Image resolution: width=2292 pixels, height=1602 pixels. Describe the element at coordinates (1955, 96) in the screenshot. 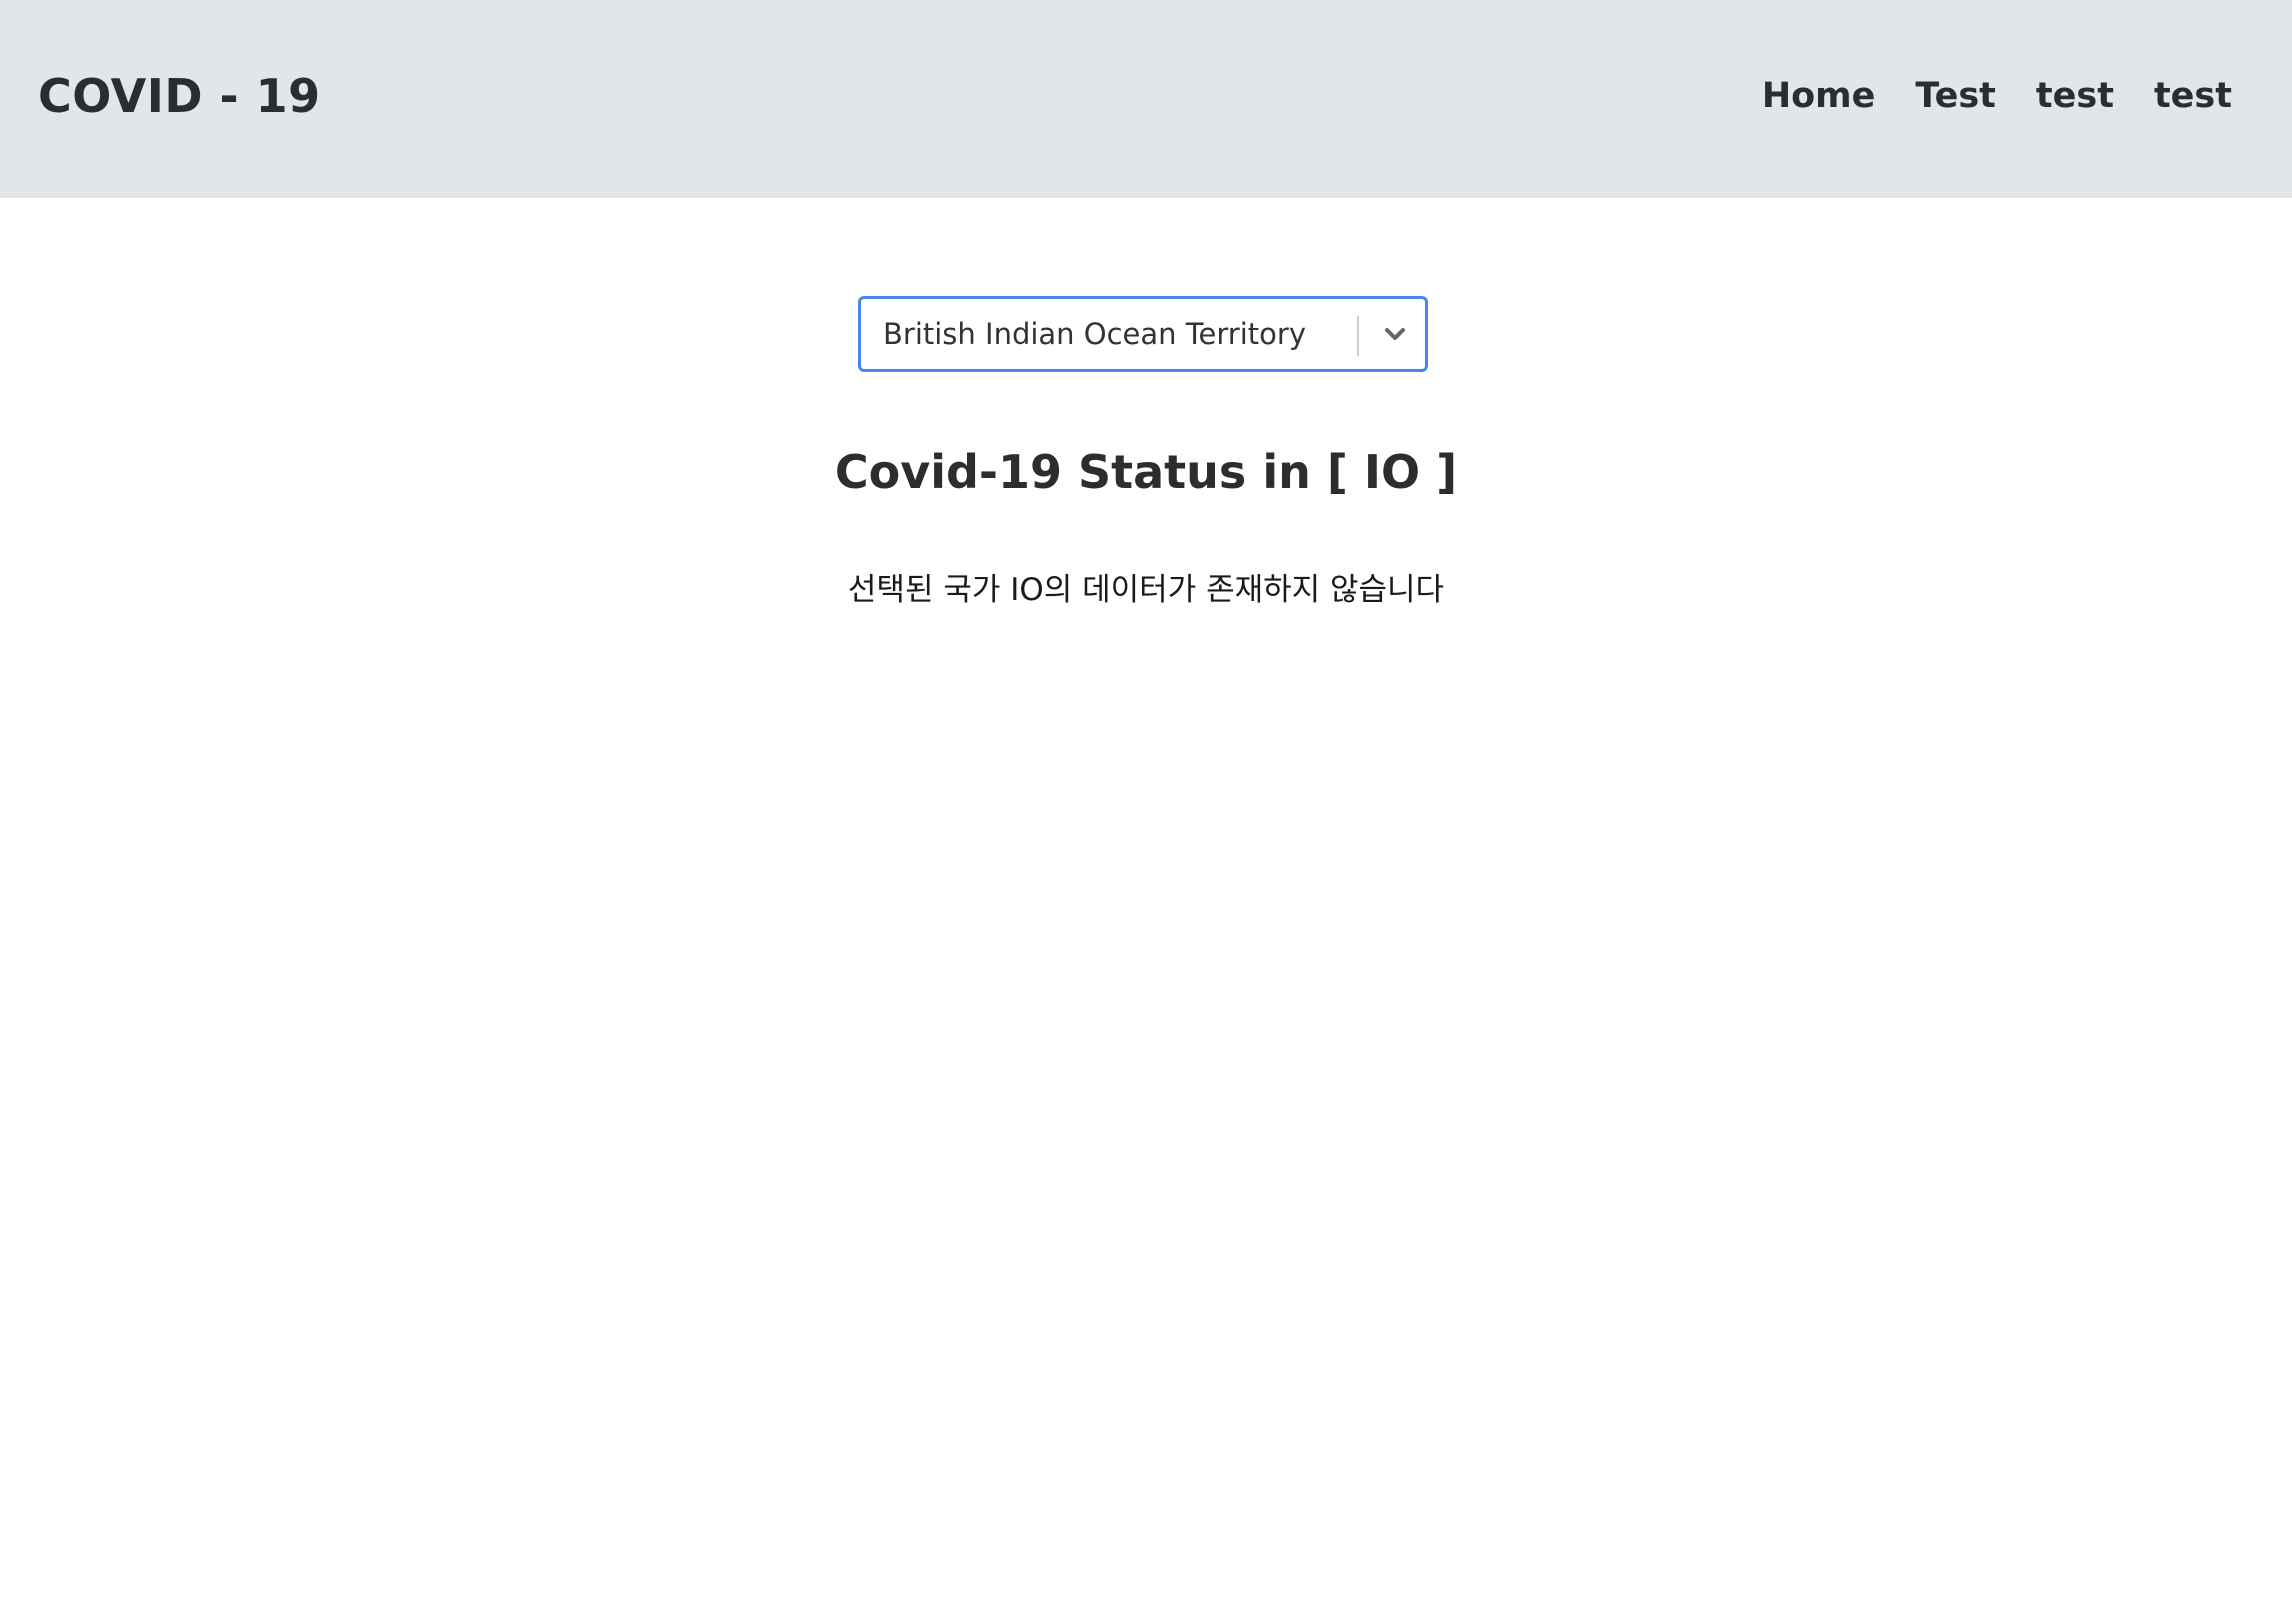

I see `nav-link-test: Test` at that location.